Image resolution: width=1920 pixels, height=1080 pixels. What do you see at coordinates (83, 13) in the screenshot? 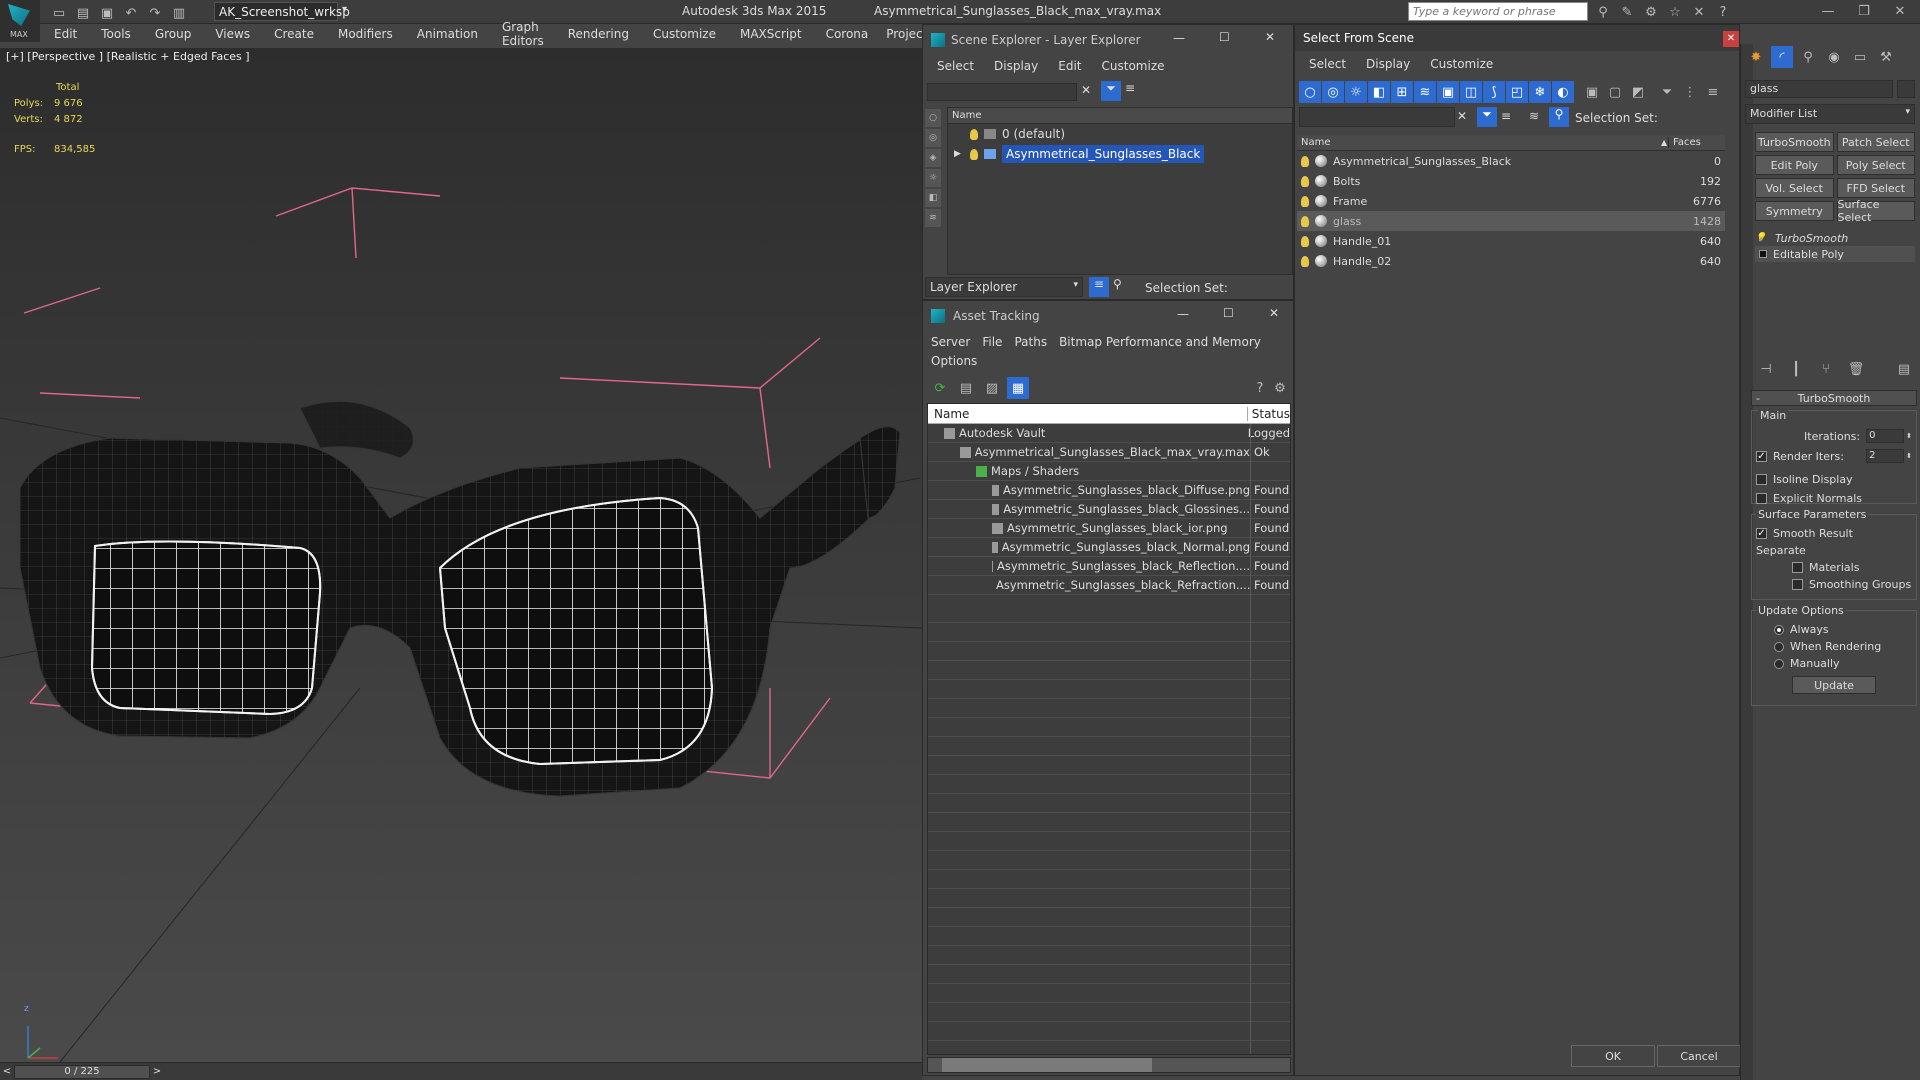
I see `open-file-icon: ▤` at bounding box center [83, 13].